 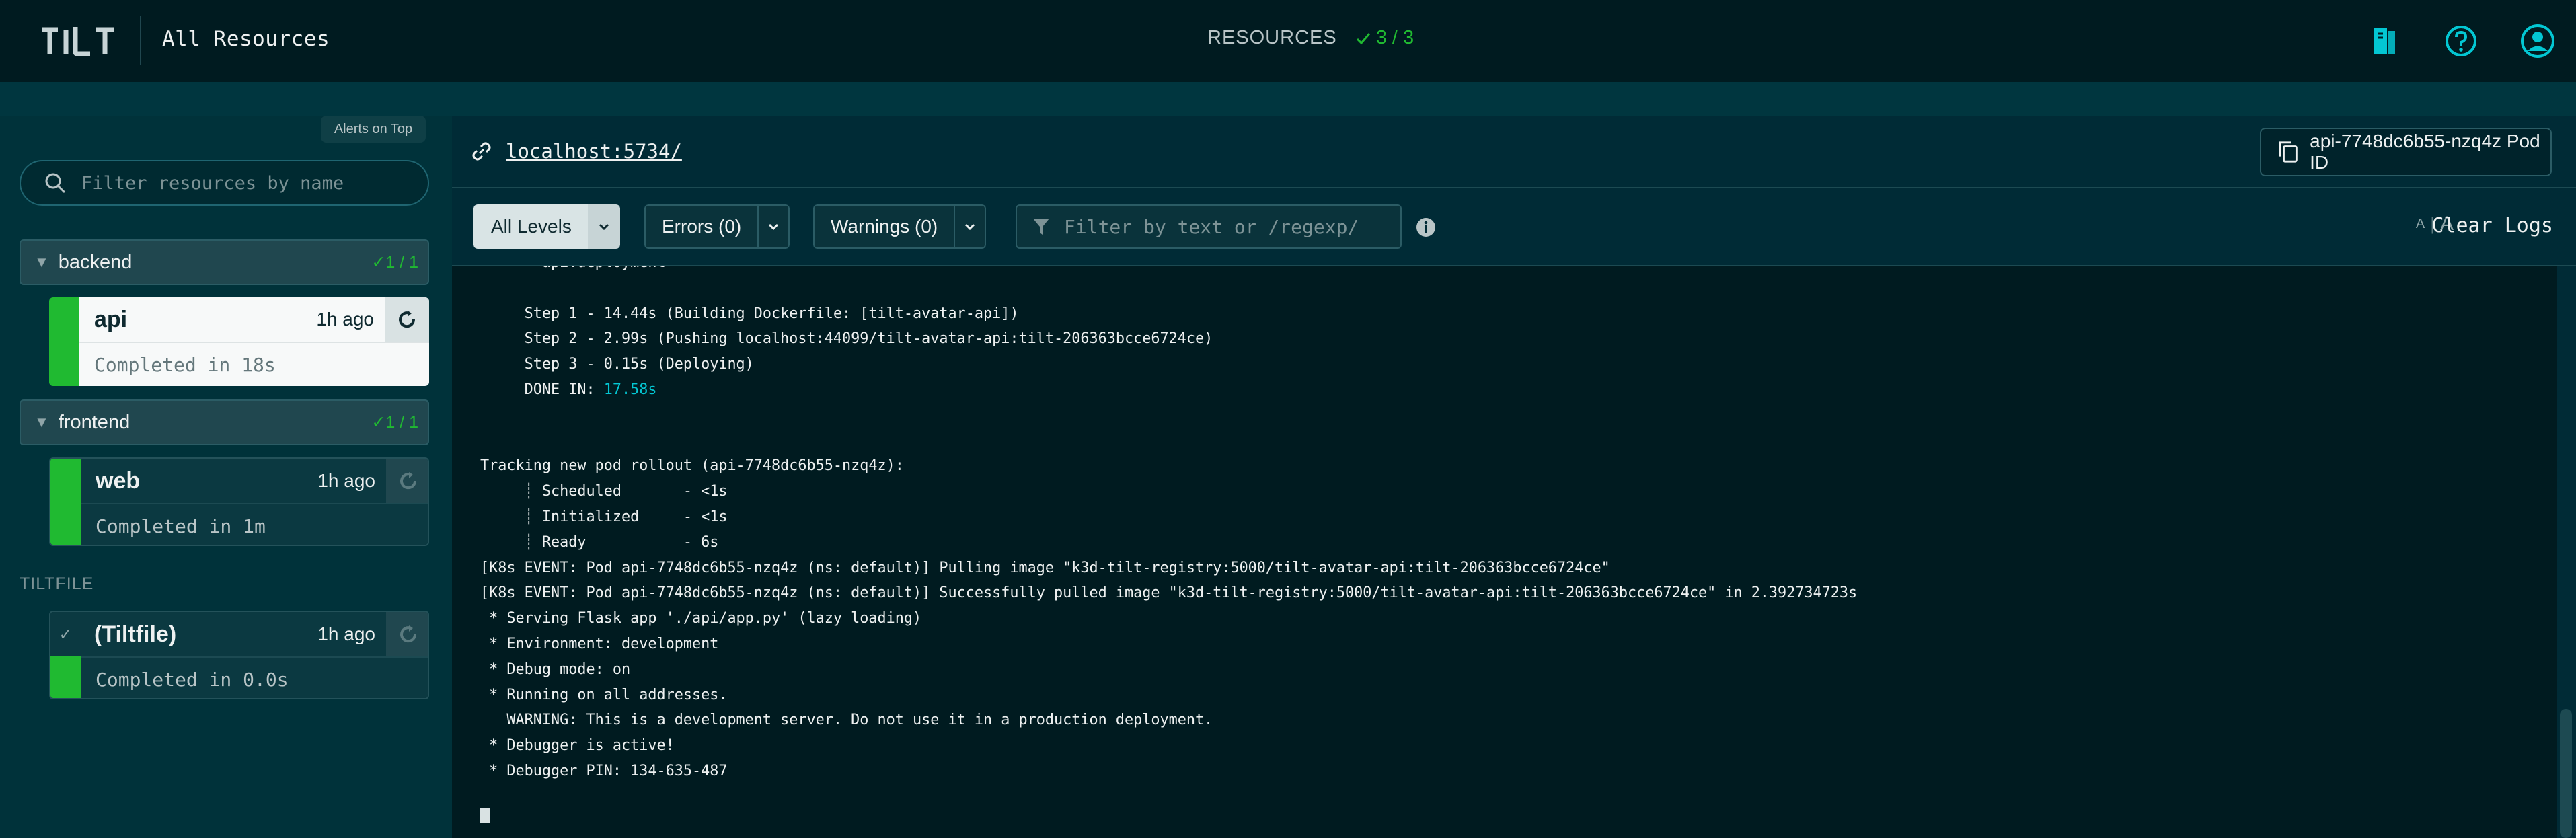 What do you see at coordinates (599, 643) in the screenshot?
I see `log-line: * Environment: development` at bounding box center [599, 643].